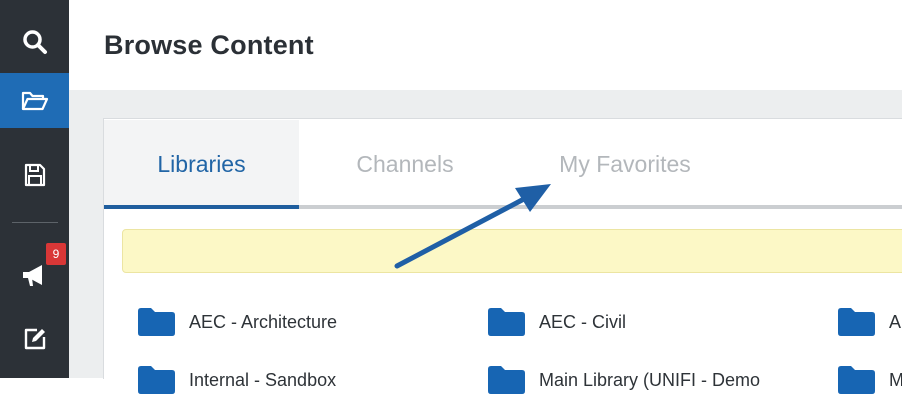  I want to click on folder-open-icon, so click(34, 100).